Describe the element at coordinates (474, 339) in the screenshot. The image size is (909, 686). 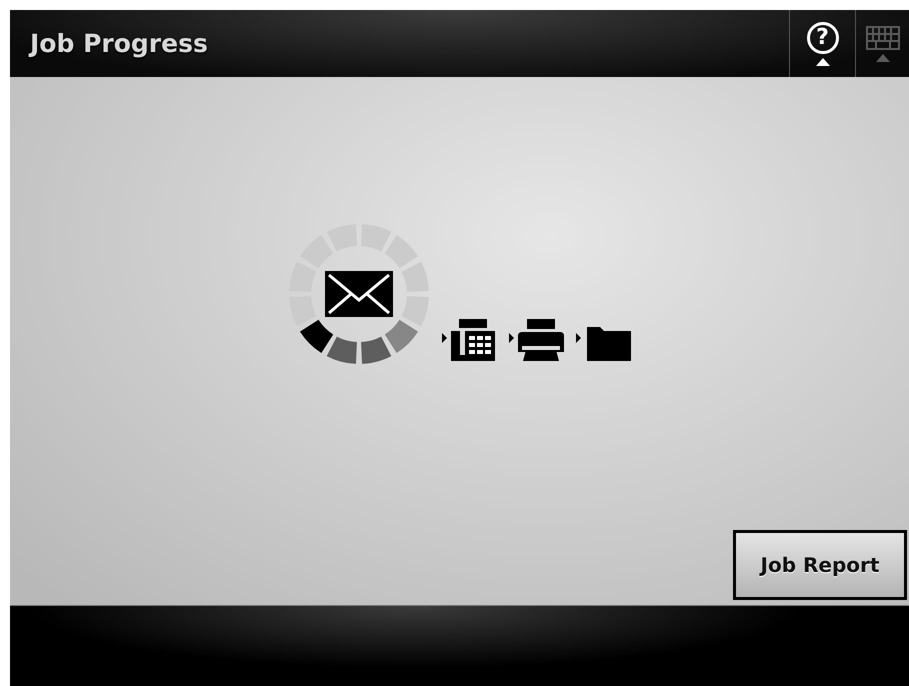
I see `fax-icon` at that location.